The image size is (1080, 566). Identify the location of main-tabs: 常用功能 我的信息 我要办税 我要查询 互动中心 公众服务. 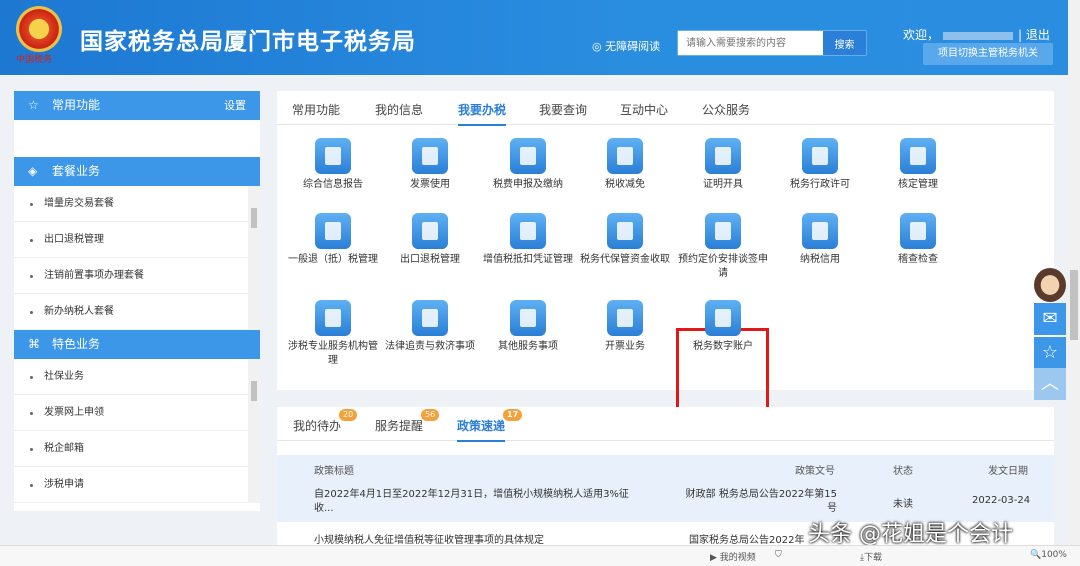
(665, 108).